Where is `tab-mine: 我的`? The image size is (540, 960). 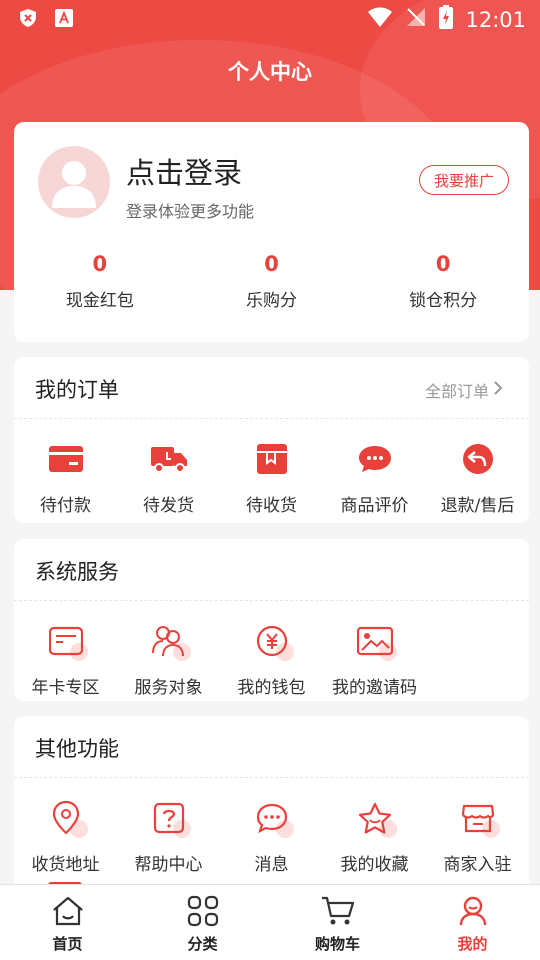
tab-mine: 我的 is located at coordinates (472, 922).